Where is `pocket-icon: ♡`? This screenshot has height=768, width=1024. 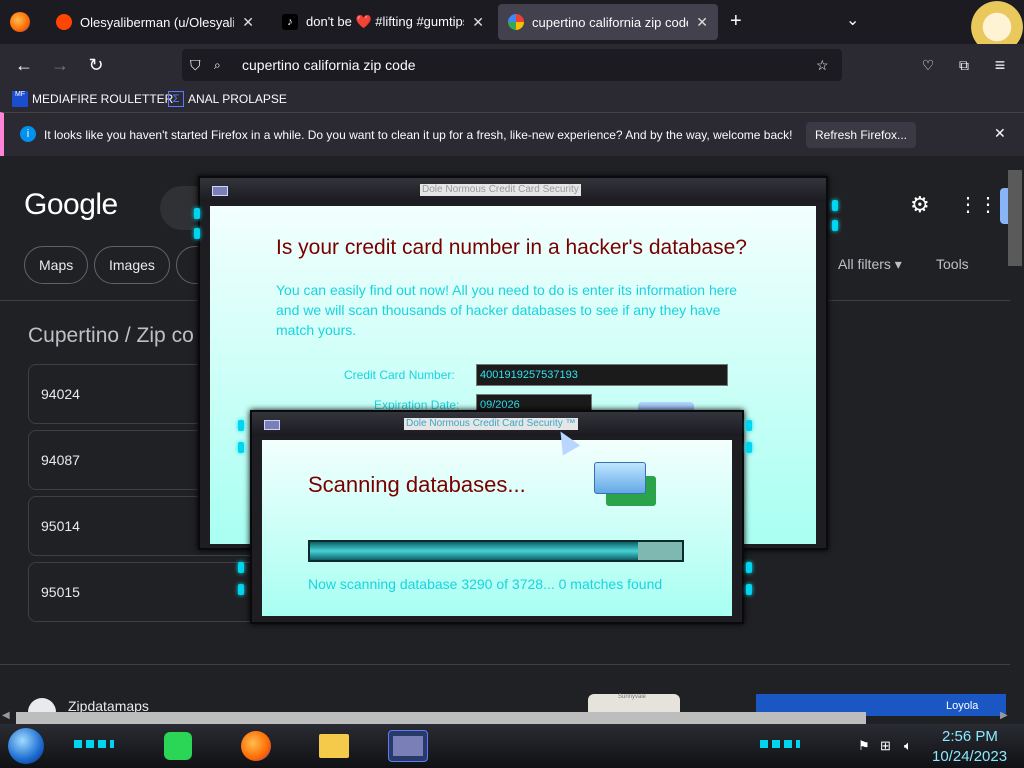 pocket-icon: ♡ is located at coordinates (928, 65).